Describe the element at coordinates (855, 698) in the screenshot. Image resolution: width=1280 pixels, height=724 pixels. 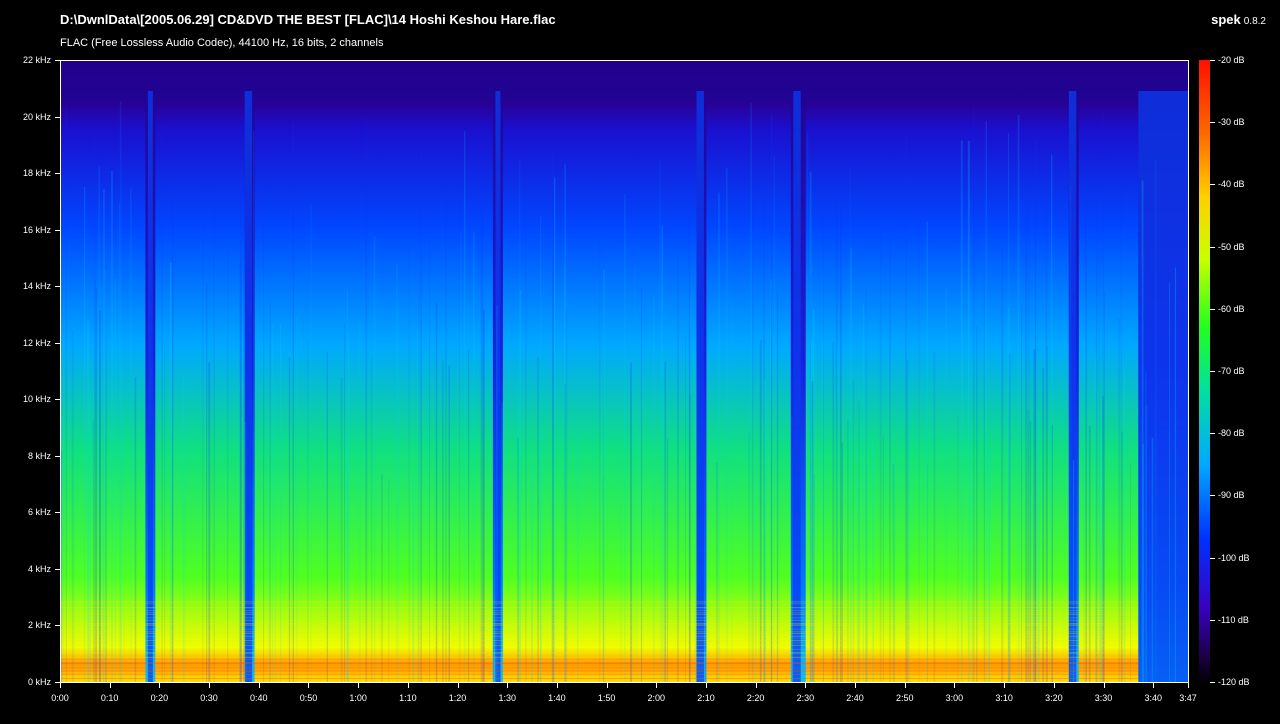
I see `time-tick-label: 2:40` at that location.